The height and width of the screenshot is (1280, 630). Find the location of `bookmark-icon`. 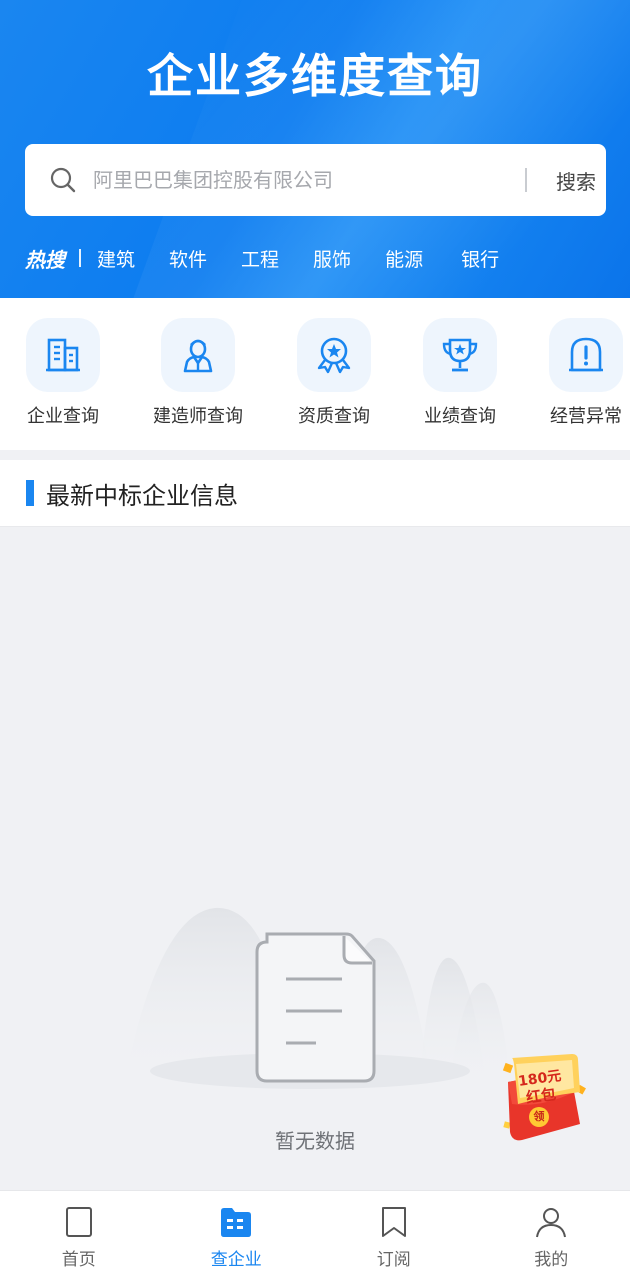

bookmark-icon is located at coordinates (393, 1222).